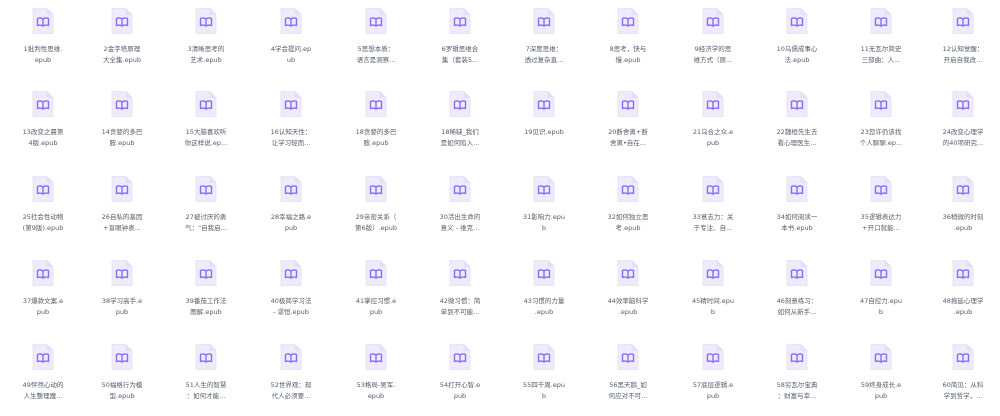  I want to click on file-name-label: 44效率脑科学 .epub, so click(628, 306).